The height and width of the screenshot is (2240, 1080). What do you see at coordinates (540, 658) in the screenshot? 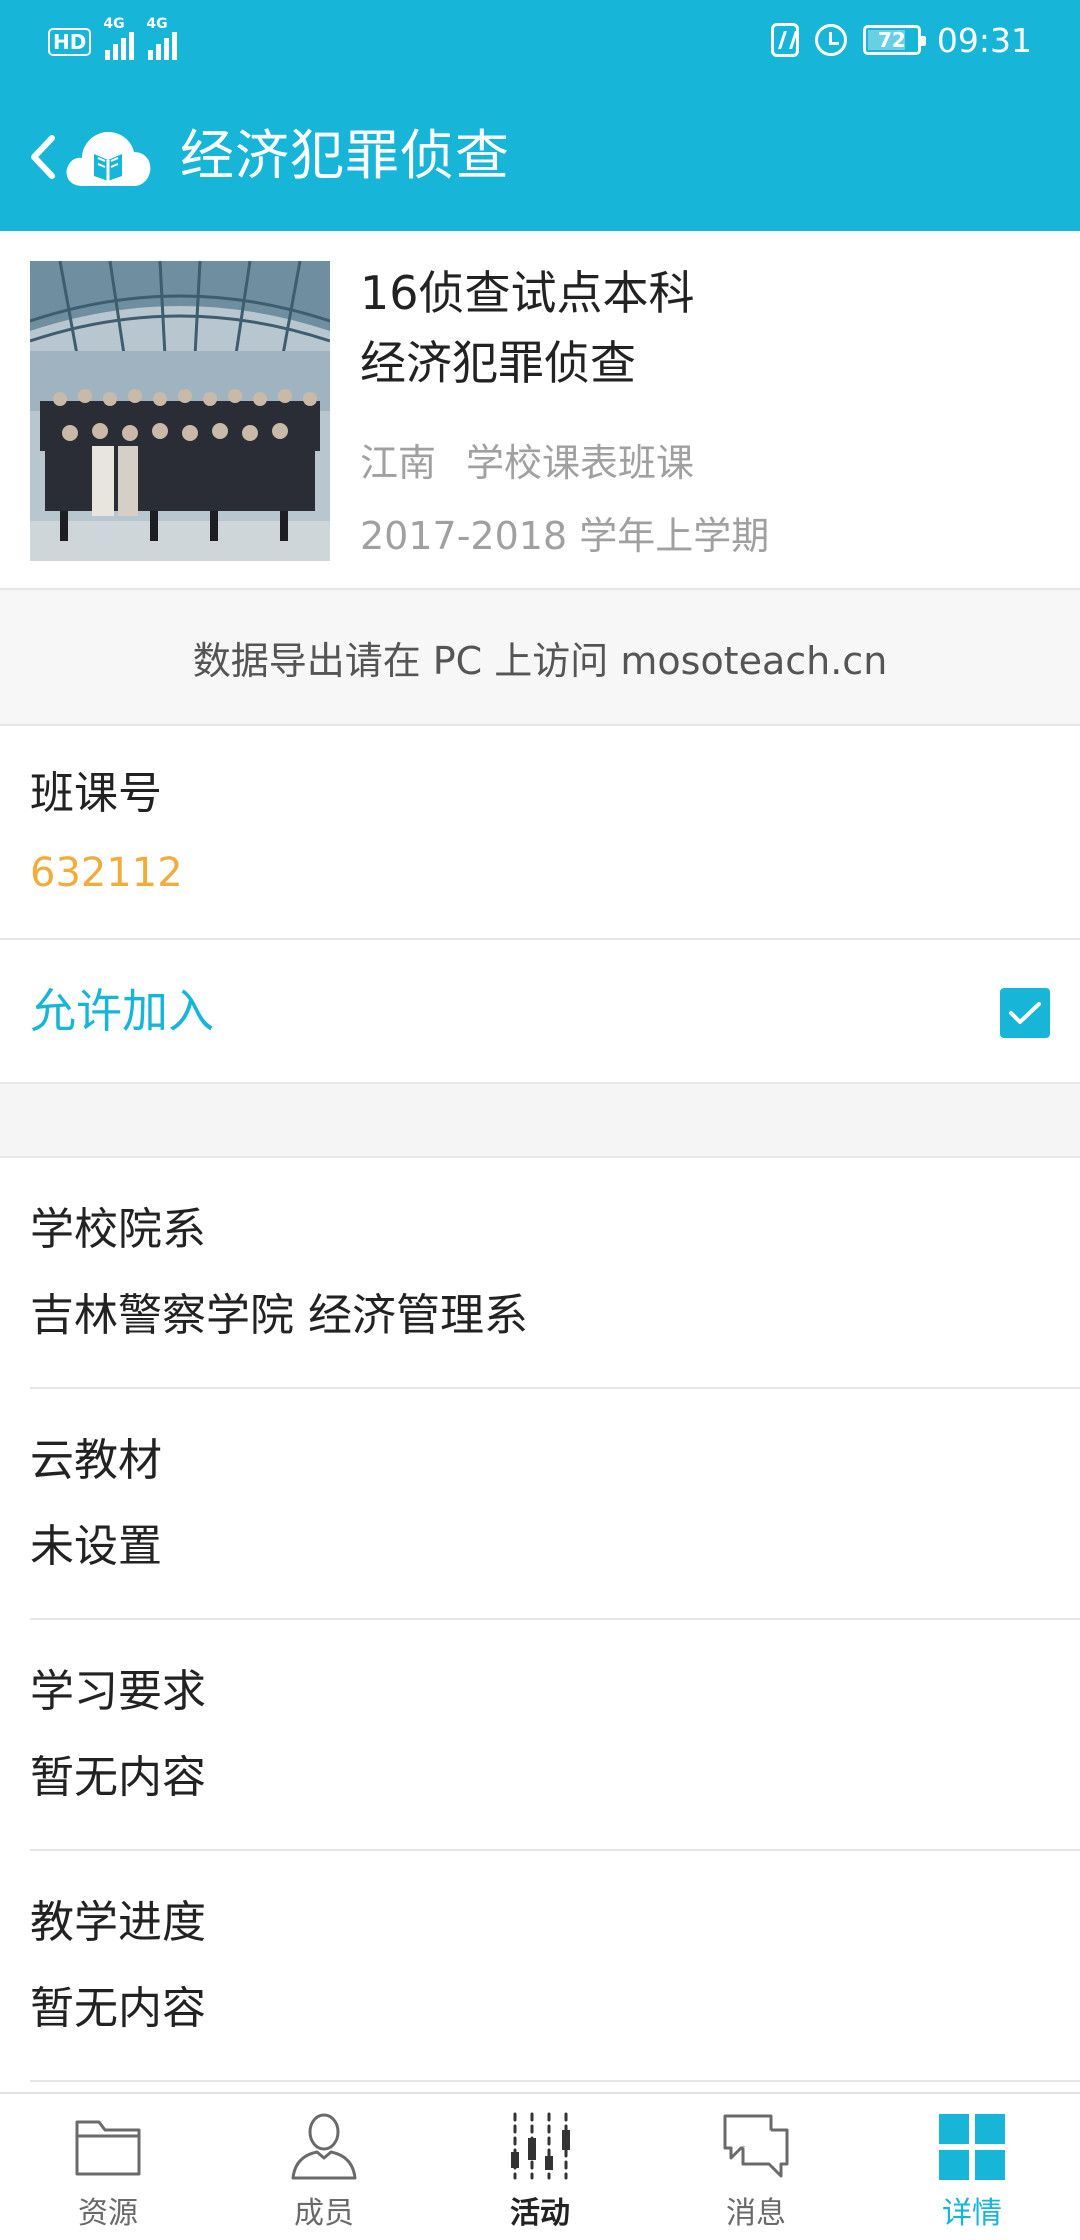
I see `export-notice: 数据导出请在 PC 上访问 mosoteach.cn` at bounding box center [540, 658].